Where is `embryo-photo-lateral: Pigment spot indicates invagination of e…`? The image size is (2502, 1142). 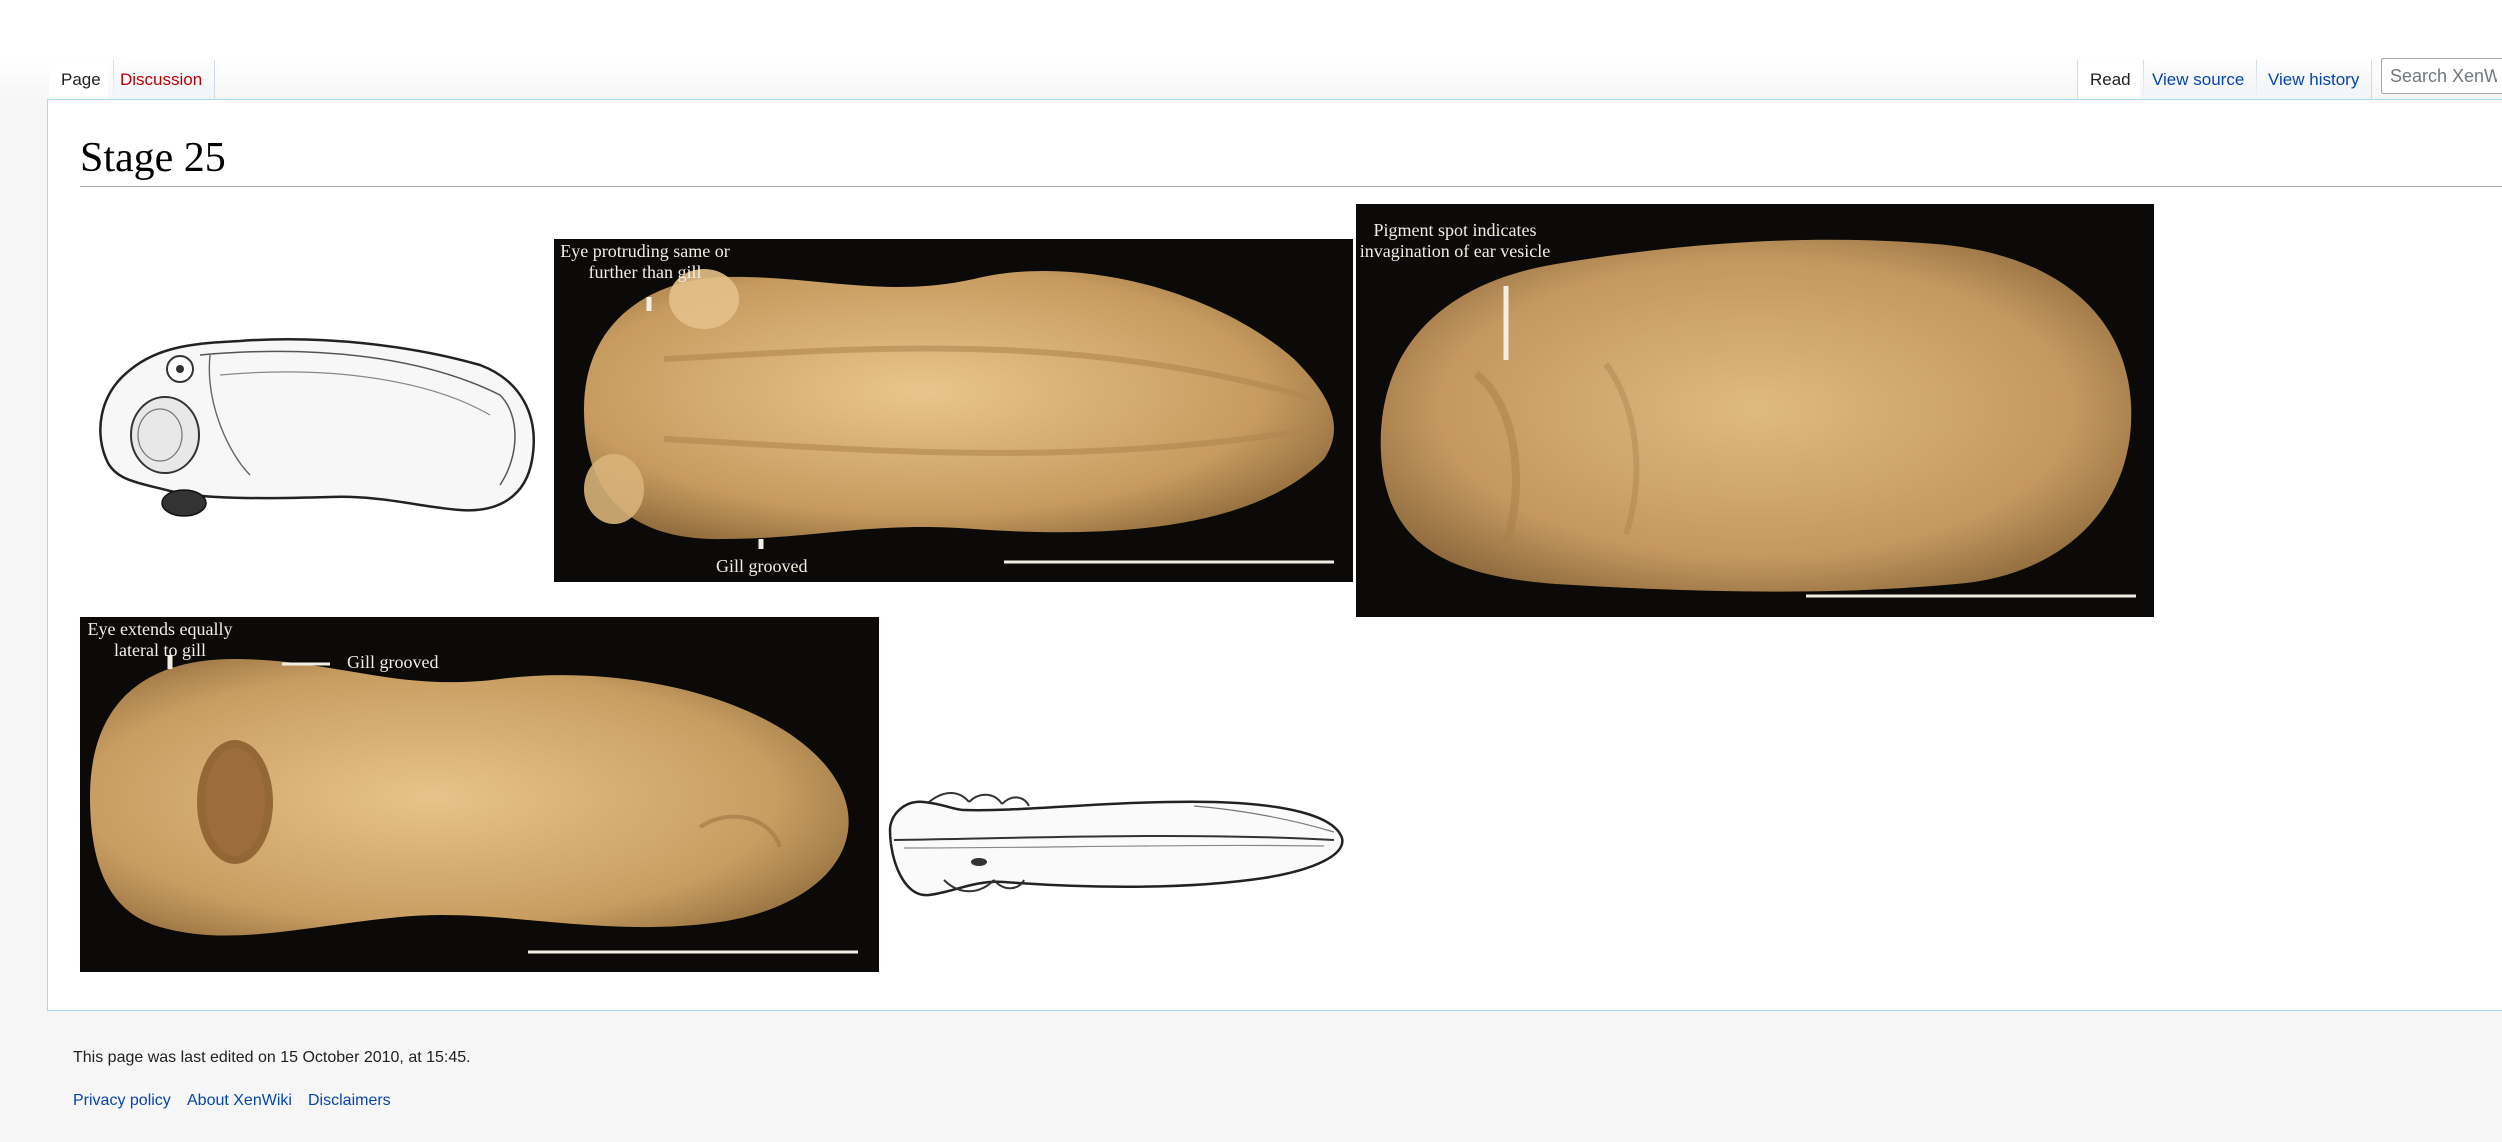 embryo-photo-lateral: Pigment spot indicates invagination of e… is located at coordinates (1755, 410).